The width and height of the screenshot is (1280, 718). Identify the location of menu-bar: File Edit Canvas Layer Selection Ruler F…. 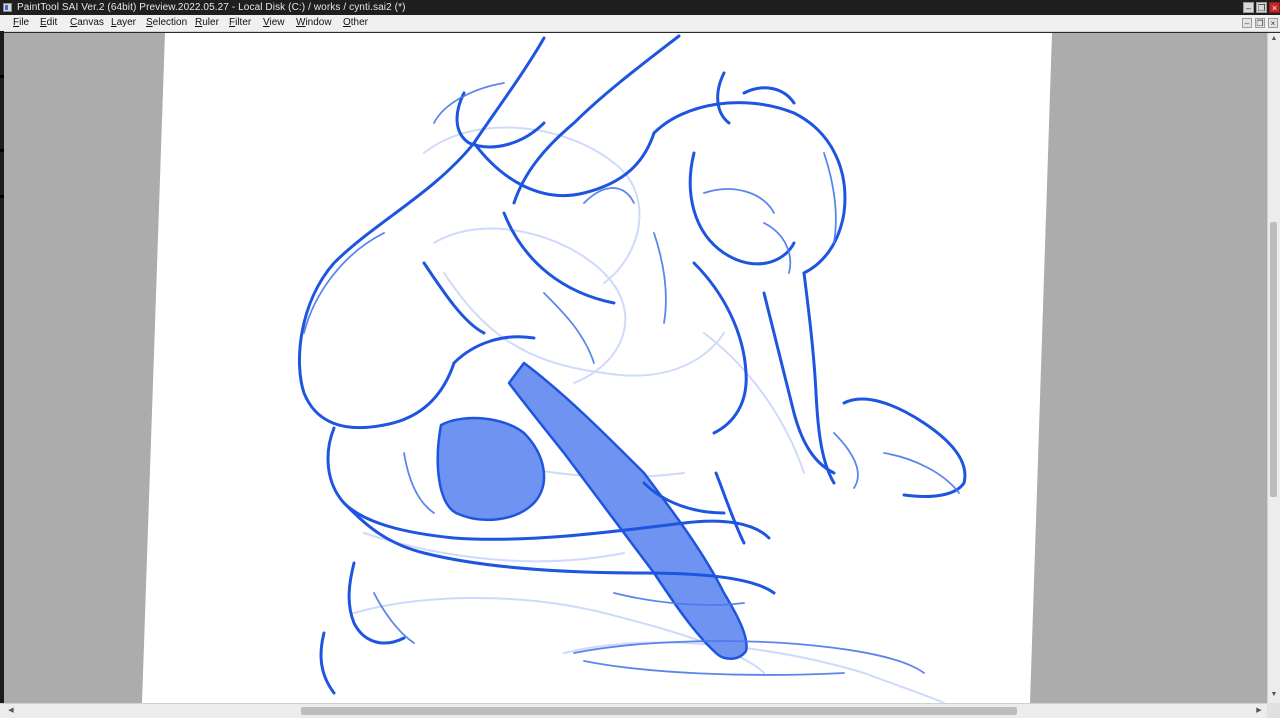
(640, 23).